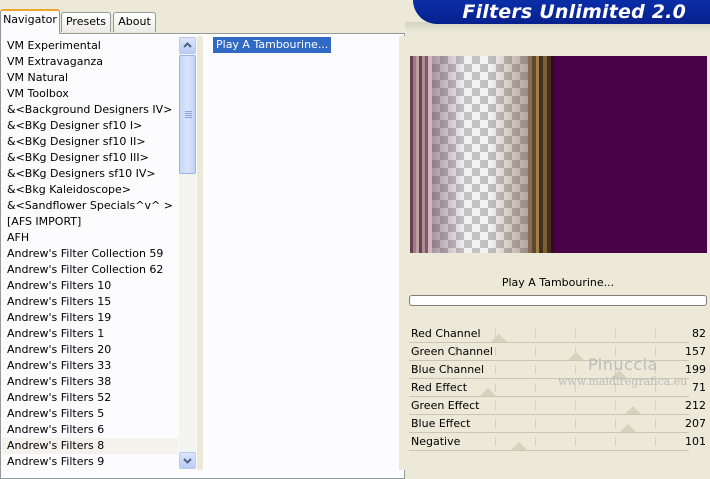 This screenshot has height=479, width=710. What do you see at coordinates (558, 300) in the screenshot?
I see `progress-bar` at bounding box center [558, 300].